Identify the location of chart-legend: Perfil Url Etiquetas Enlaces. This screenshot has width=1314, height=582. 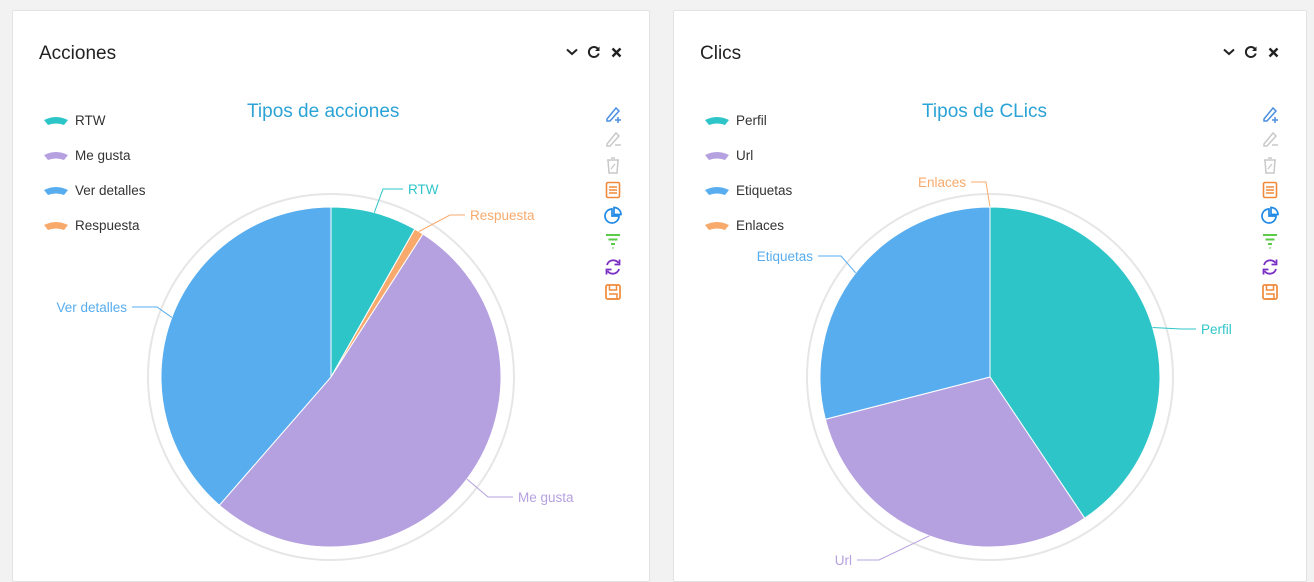
(748, 173).